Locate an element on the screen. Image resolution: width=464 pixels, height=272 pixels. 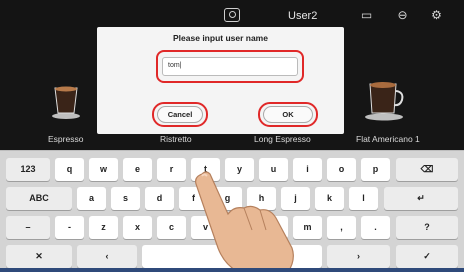
settings-icon: ⚙ is located at coordinates (436, 15).